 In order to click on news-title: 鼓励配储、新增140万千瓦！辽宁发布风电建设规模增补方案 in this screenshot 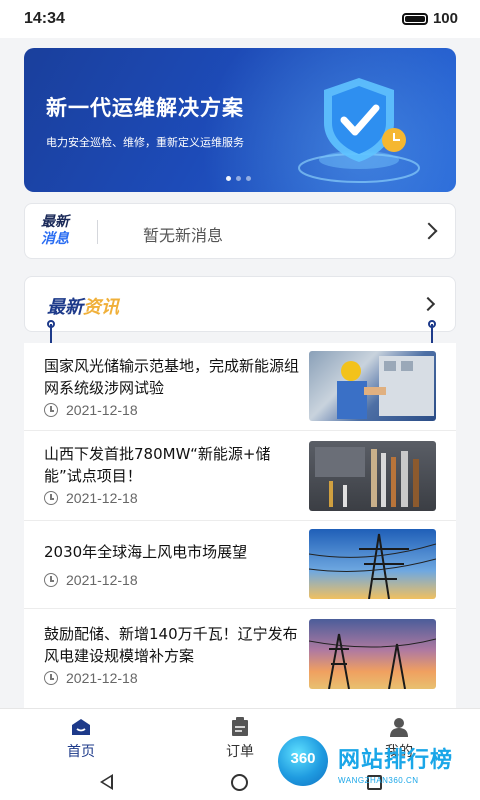, I will do `click(171, 645)`.